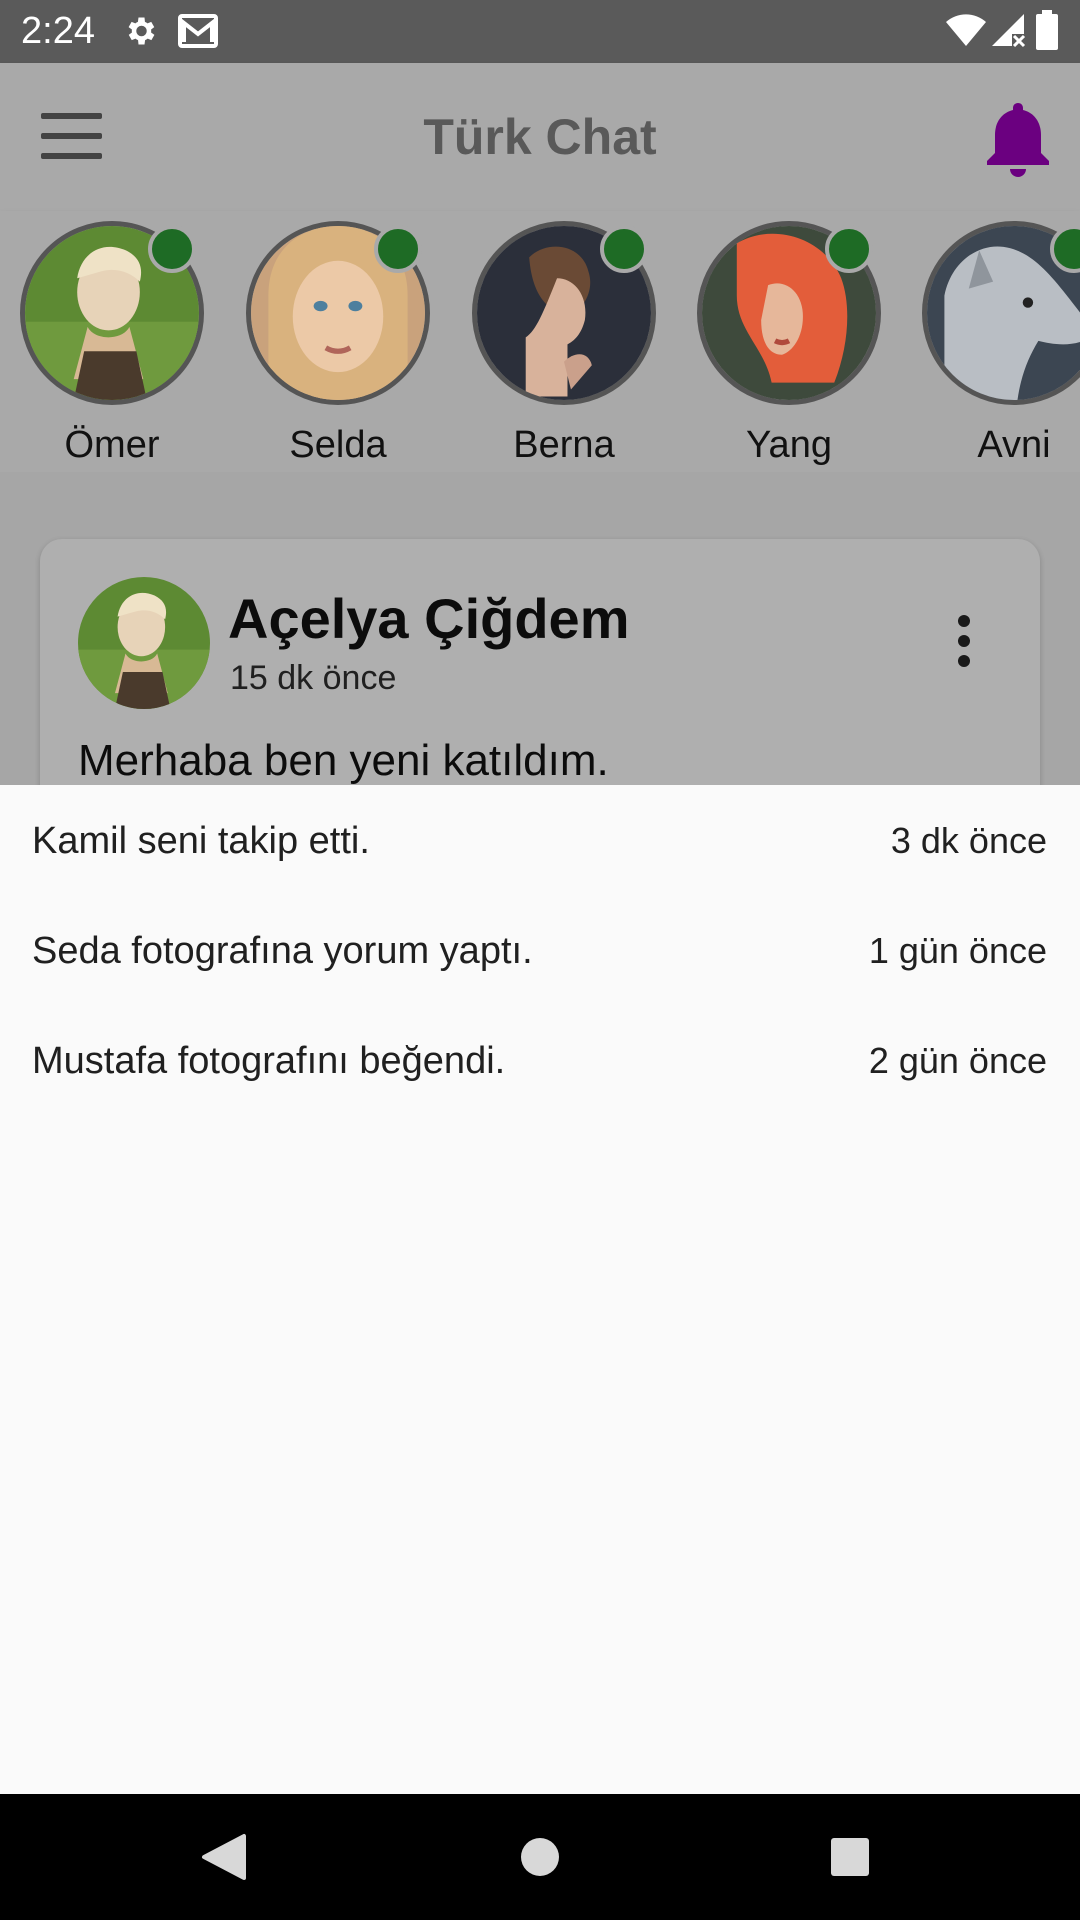 This screenshot has height=1920, width=1080. What do you see at coordinates (140, 33) in the screenshot?
I see `gear-icon` at bounding box center [140, 33].